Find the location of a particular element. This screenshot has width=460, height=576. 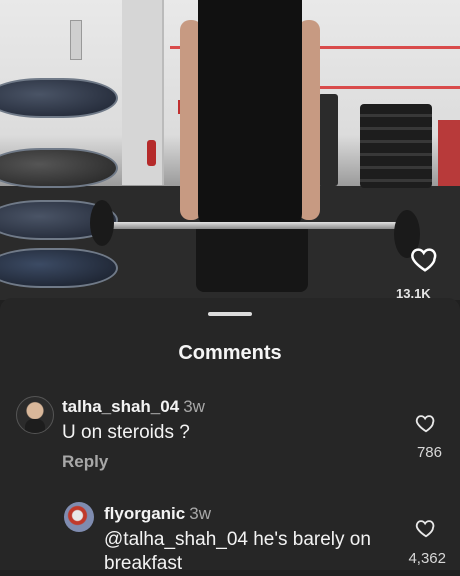

drag-handle is located at coordinates (230, 314).